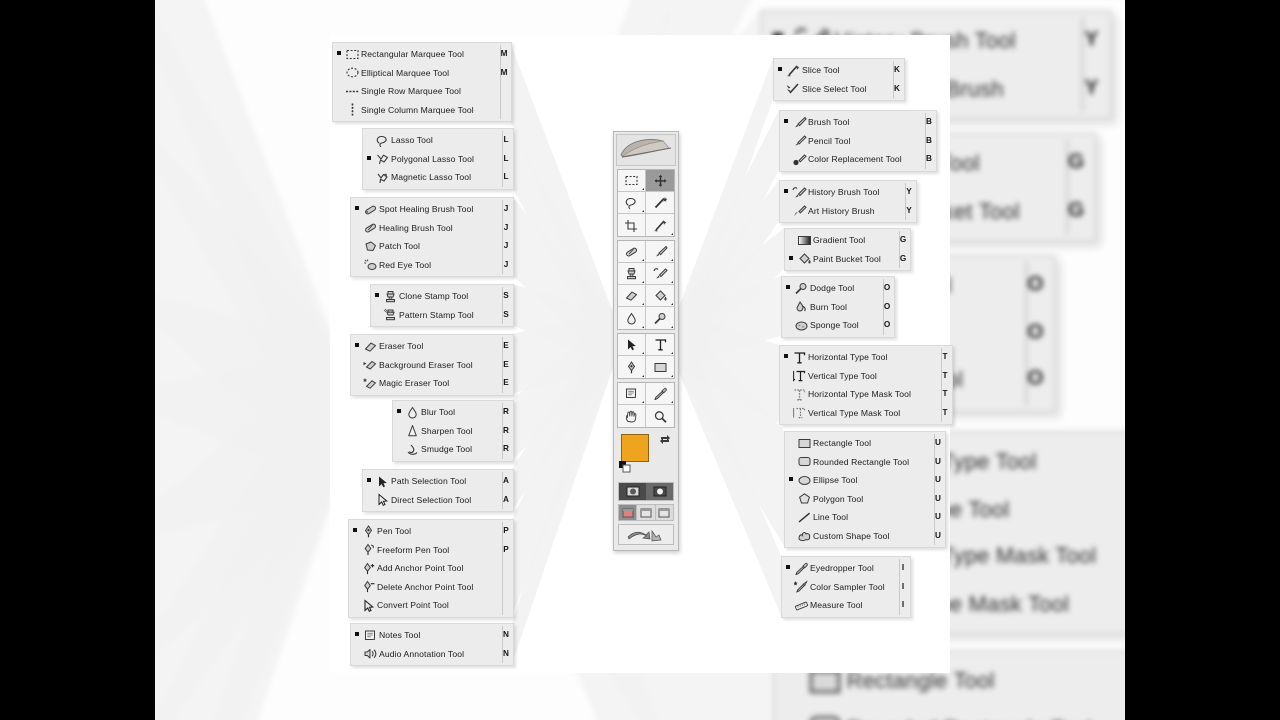 Image resolution: width=1280 pixels, height=720 pixels. What do you see at coordinates (442, 315) in the screenshot?
I see `menu-item: Pattern Stamp Tool S` at bounding box center [442, 315].